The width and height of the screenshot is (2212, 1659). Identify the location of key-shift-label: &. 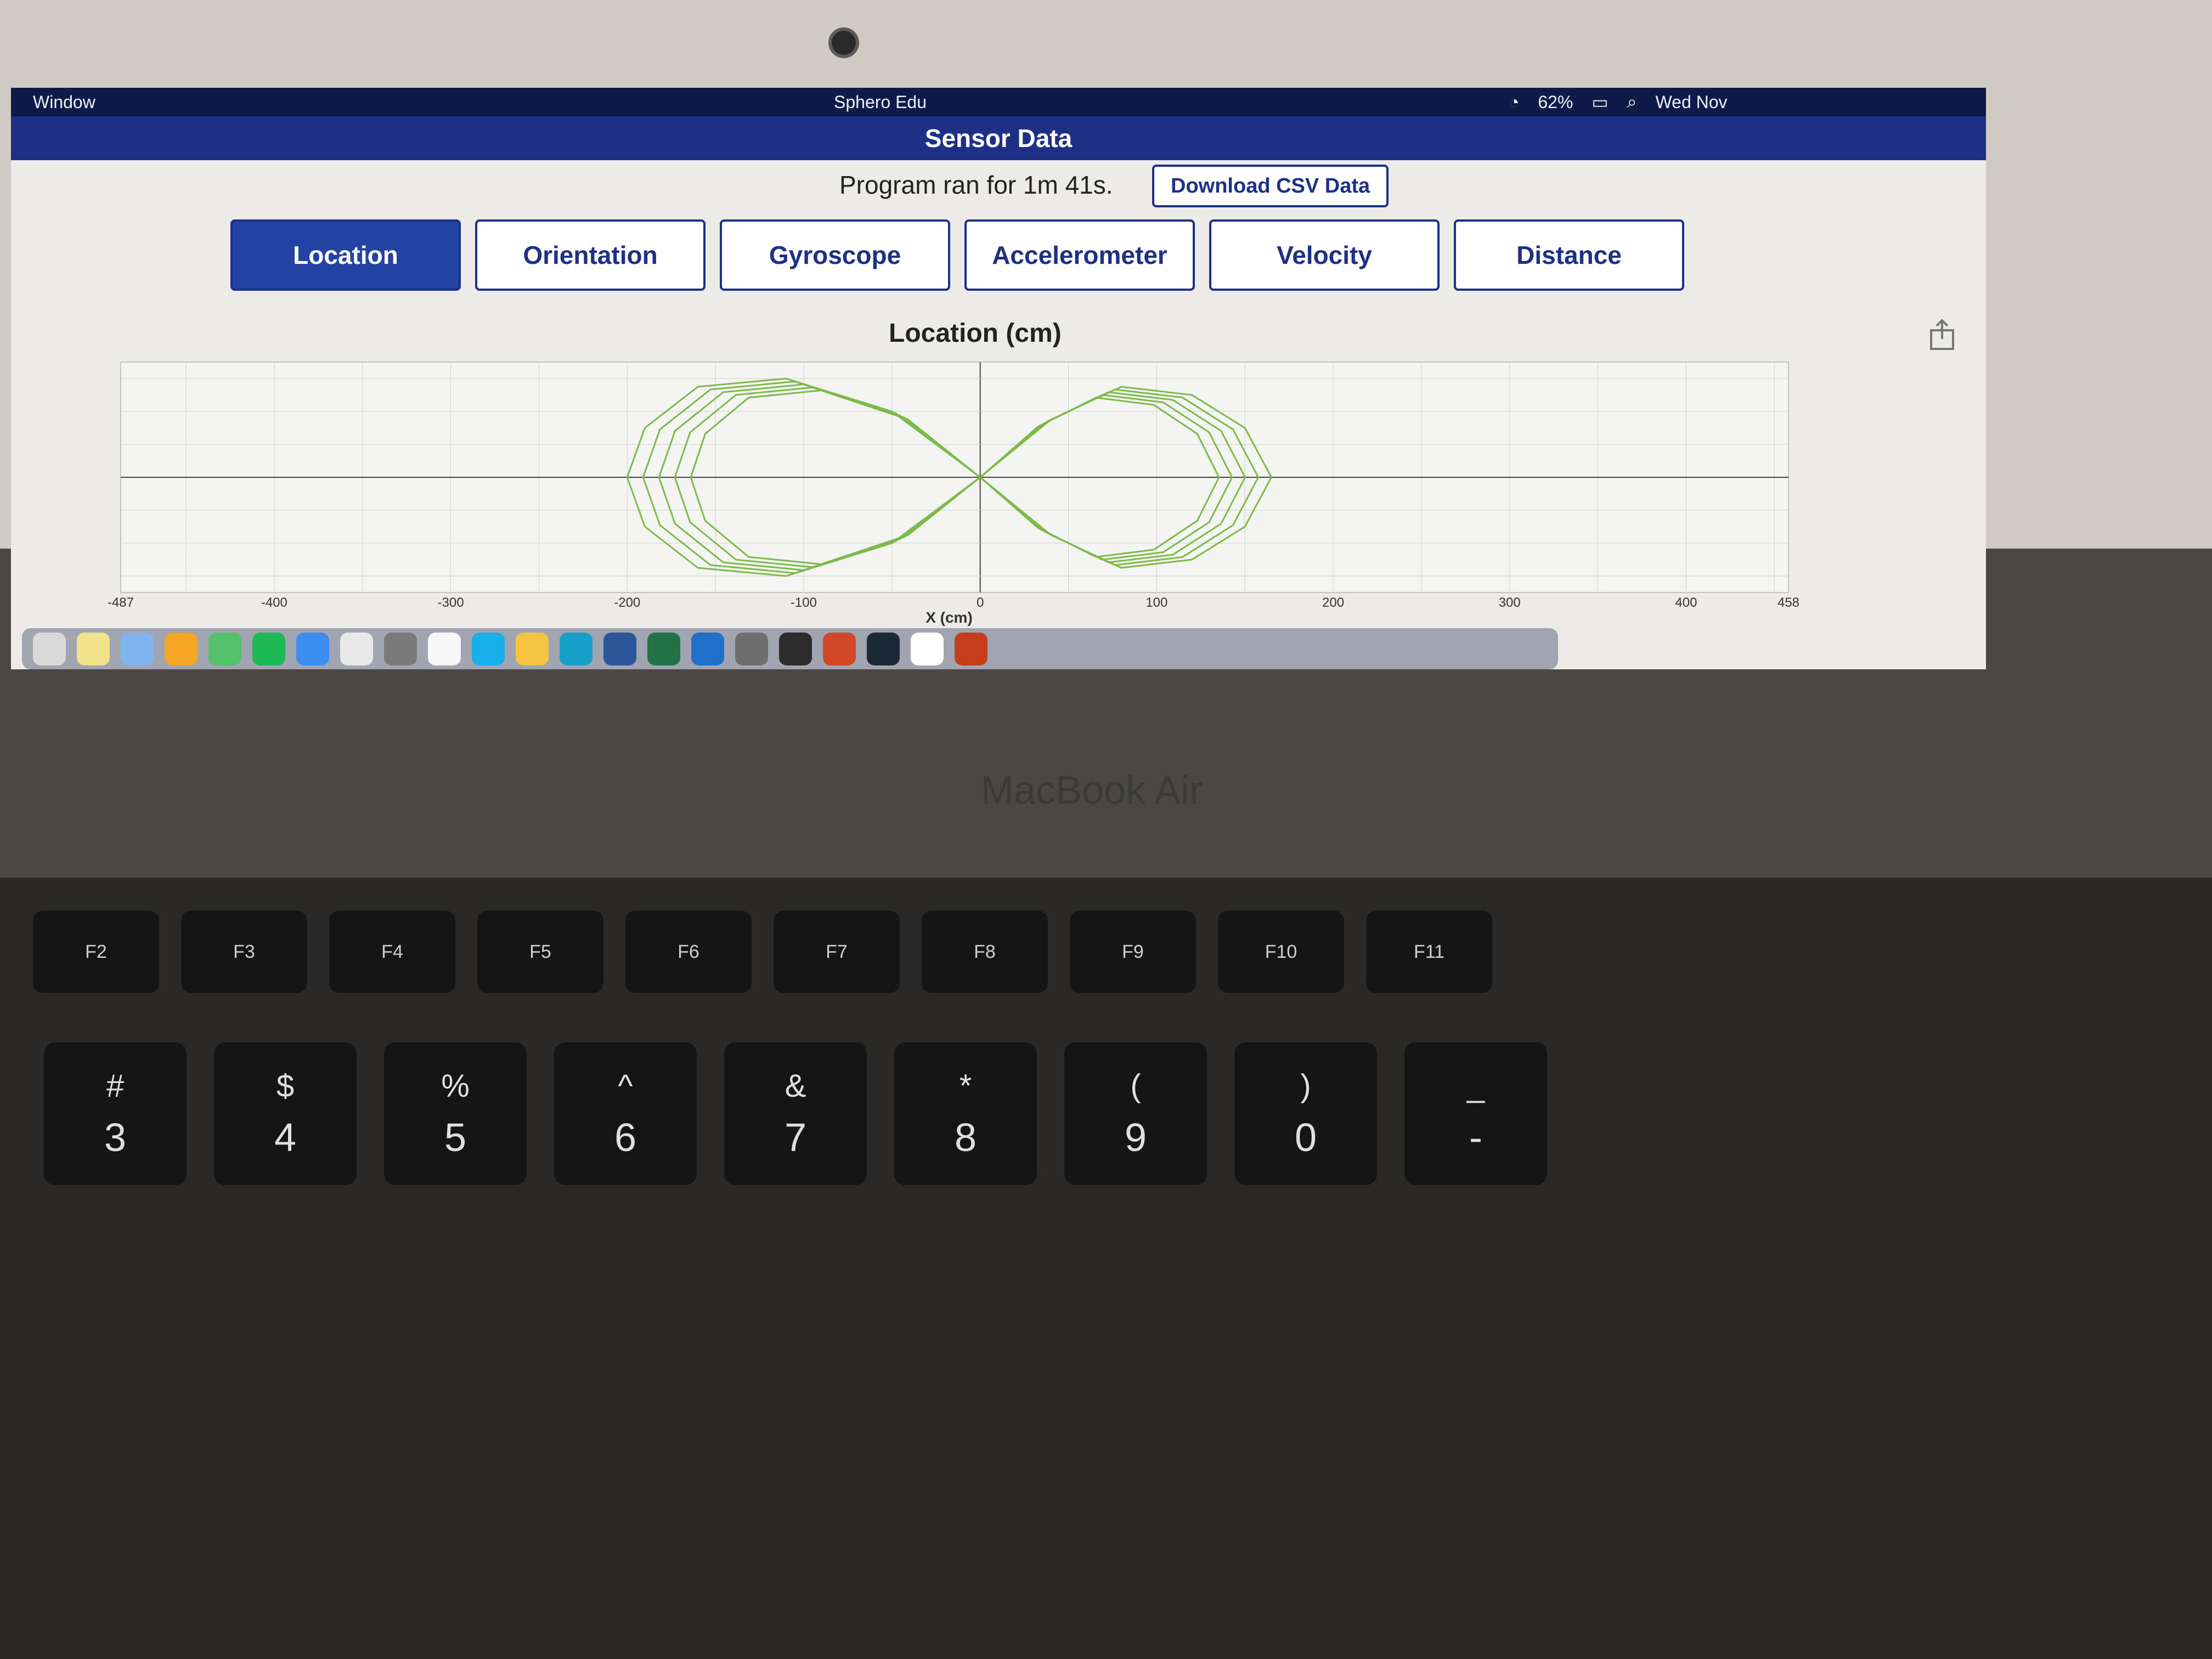
(795, 1086).